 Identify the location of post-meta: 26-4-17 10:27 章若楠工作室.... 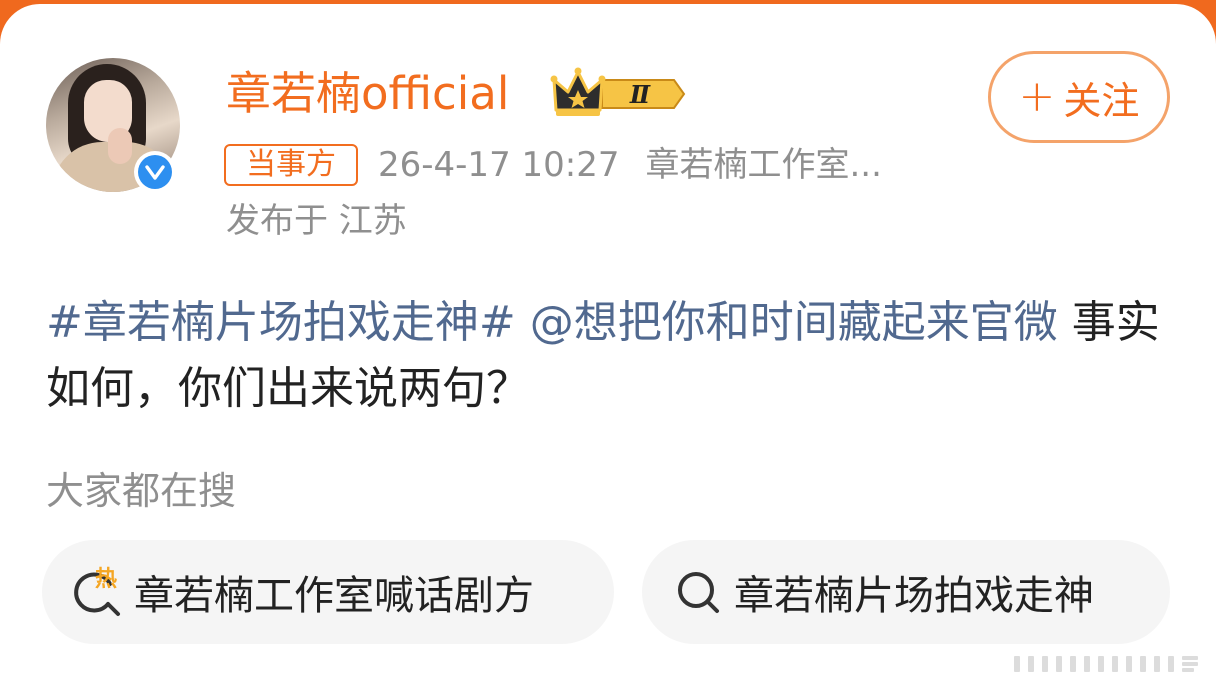
(630, 165).